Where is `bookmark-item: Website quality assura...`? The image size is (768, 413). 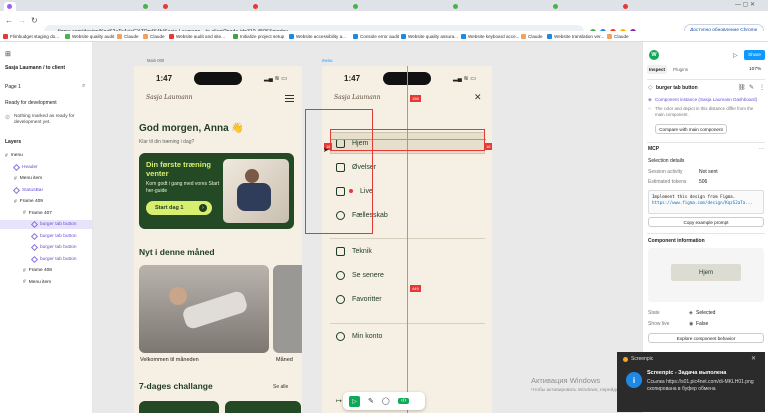
bookmark-item: Website quality assura... is located at coordinates (429, 36).